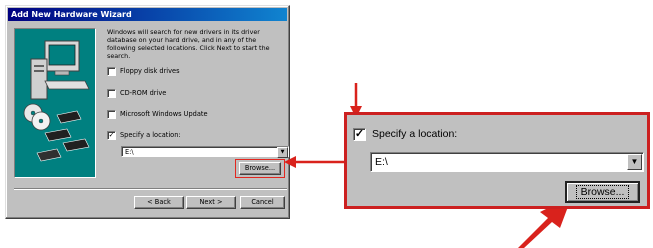 This screenshot has height=248, width=653. Describe the element at coordinates (150, 71) in the screenshot. I see `floppy-label: Floppy disk drives` at that location.